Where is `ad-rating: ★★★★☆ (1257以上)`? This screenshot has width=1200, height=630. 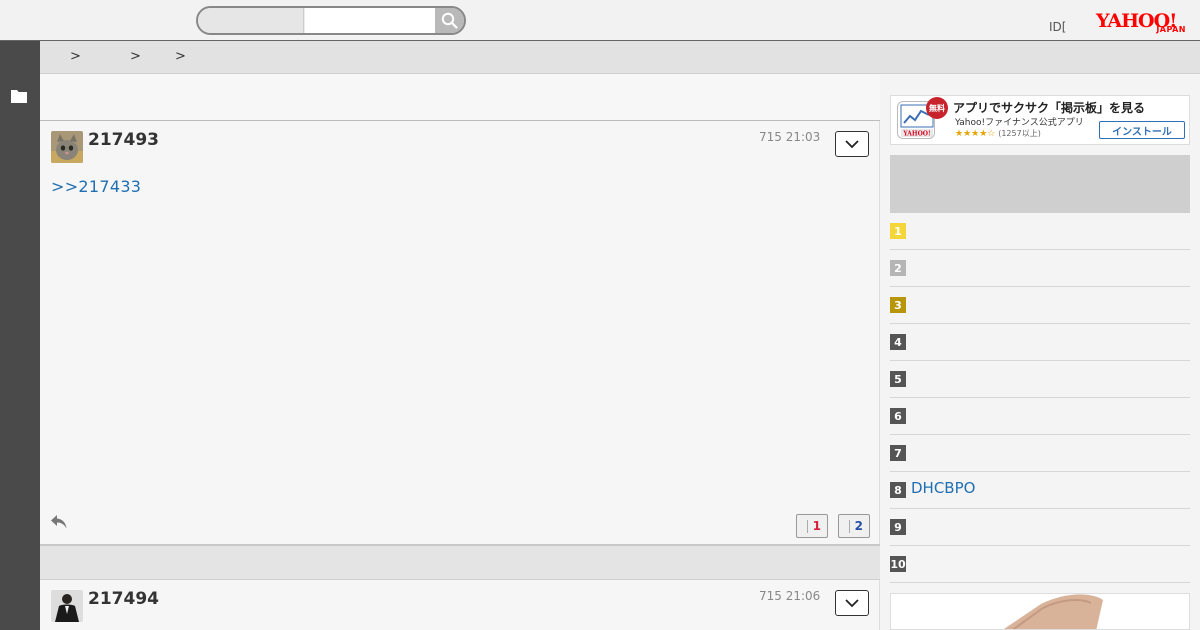
ad-rating: ★★★★☆ (1257以上) is located at coordinates (998, 133).